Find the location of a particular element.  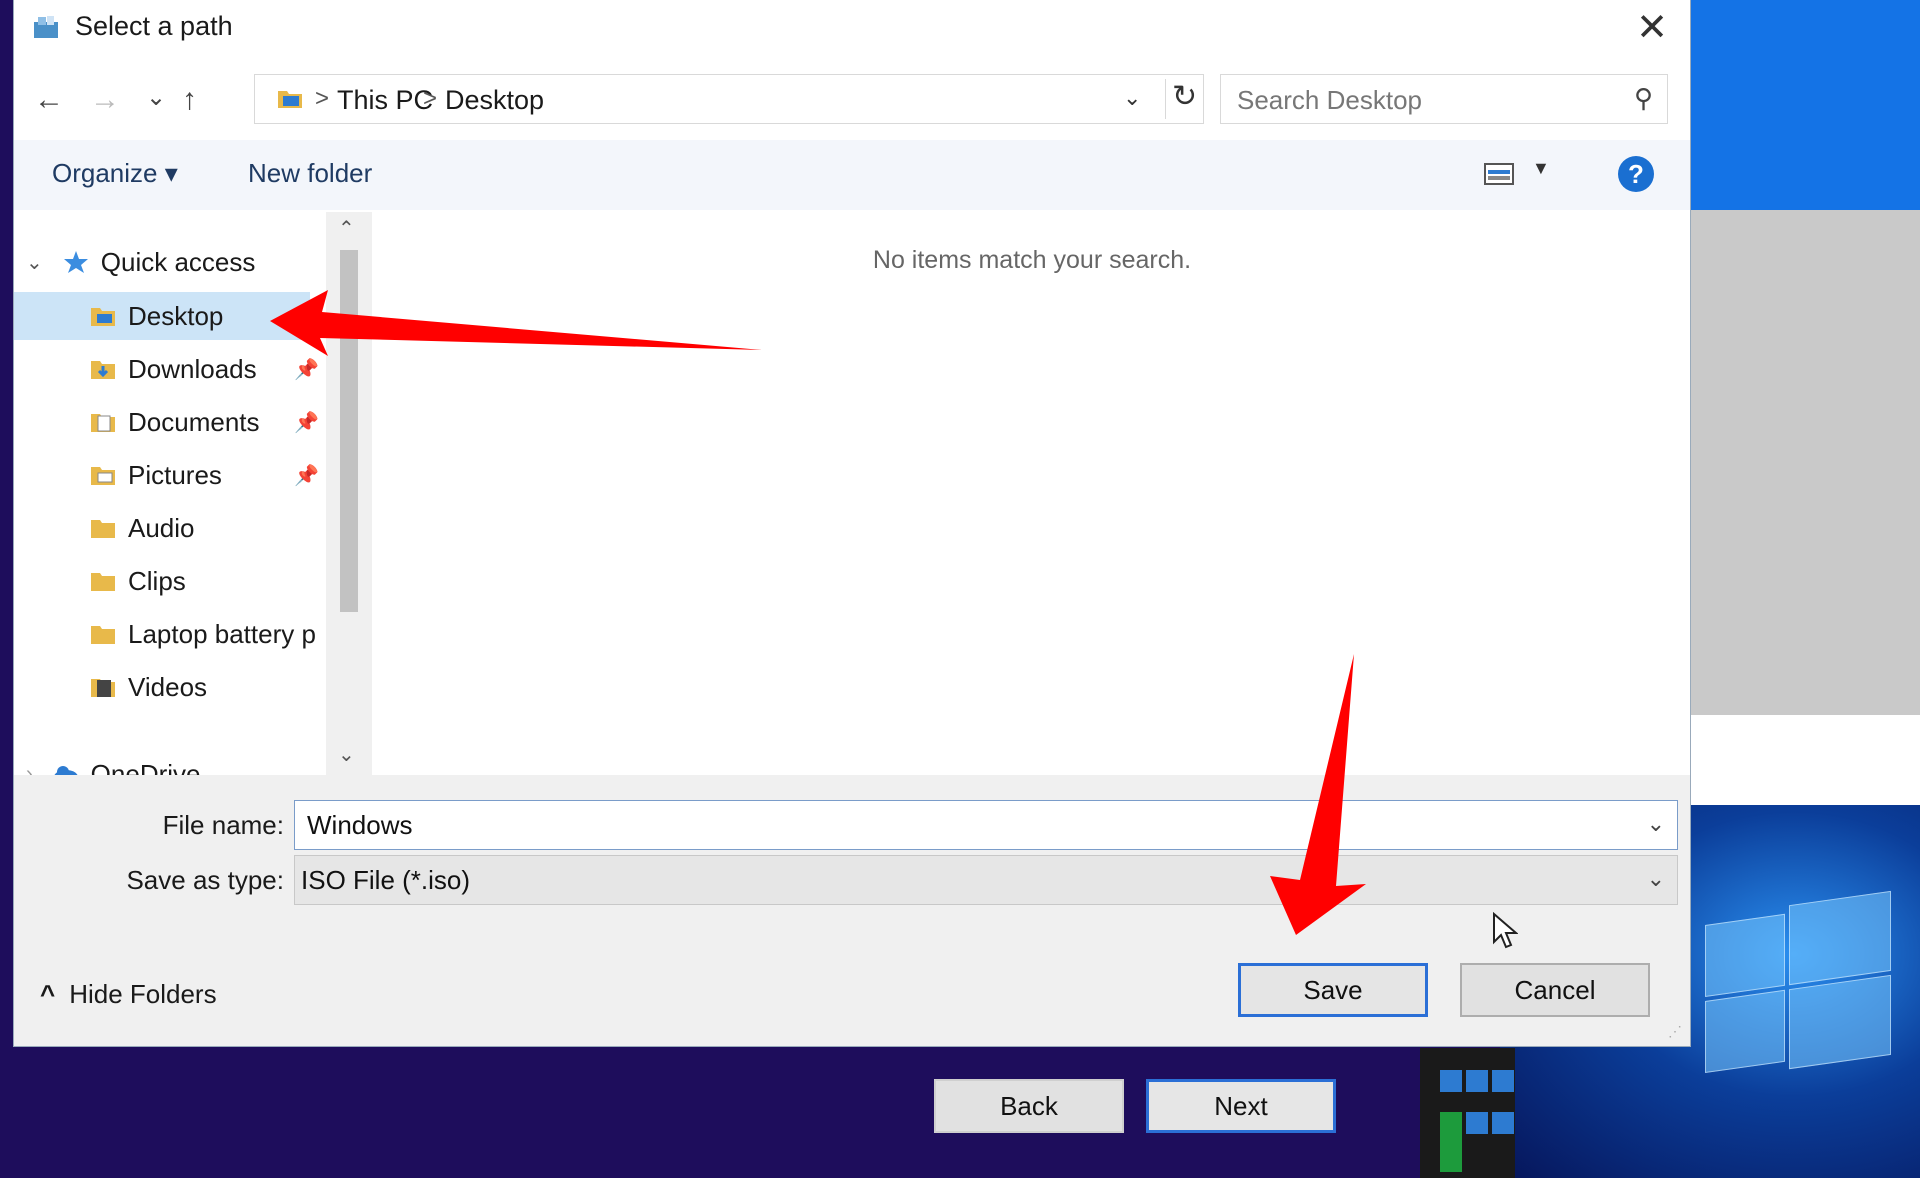

search-box: Search Desktop ⚲ is located at coordinates (1444, 99).